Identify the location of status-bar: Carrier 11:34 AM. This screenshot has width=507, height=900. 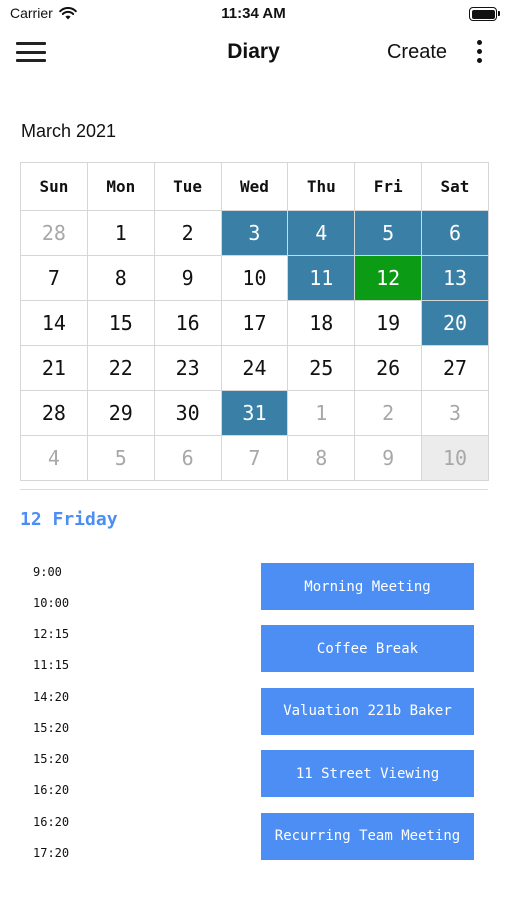
(253, 14).